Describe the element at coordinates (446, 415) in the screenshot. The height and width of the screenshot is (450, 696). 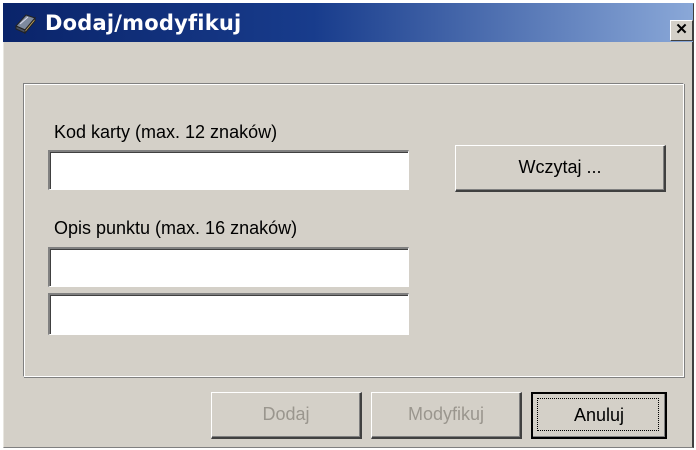
I see `modify-button: Modyfikuj` at that location.